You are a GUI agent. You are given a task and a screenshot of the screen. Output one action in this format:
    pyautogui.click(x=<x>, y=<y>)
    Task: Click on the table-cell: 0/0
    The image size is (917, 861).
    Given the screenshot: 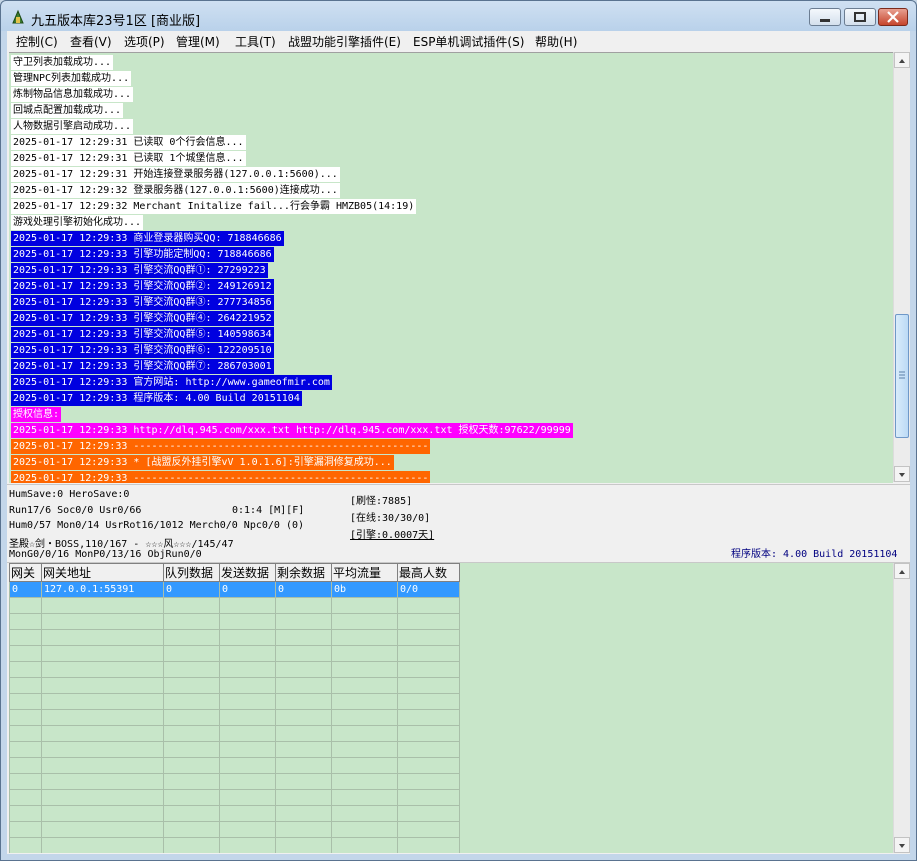 What is the action you would take?
    pyautogui.click(x=428, y=589)
    